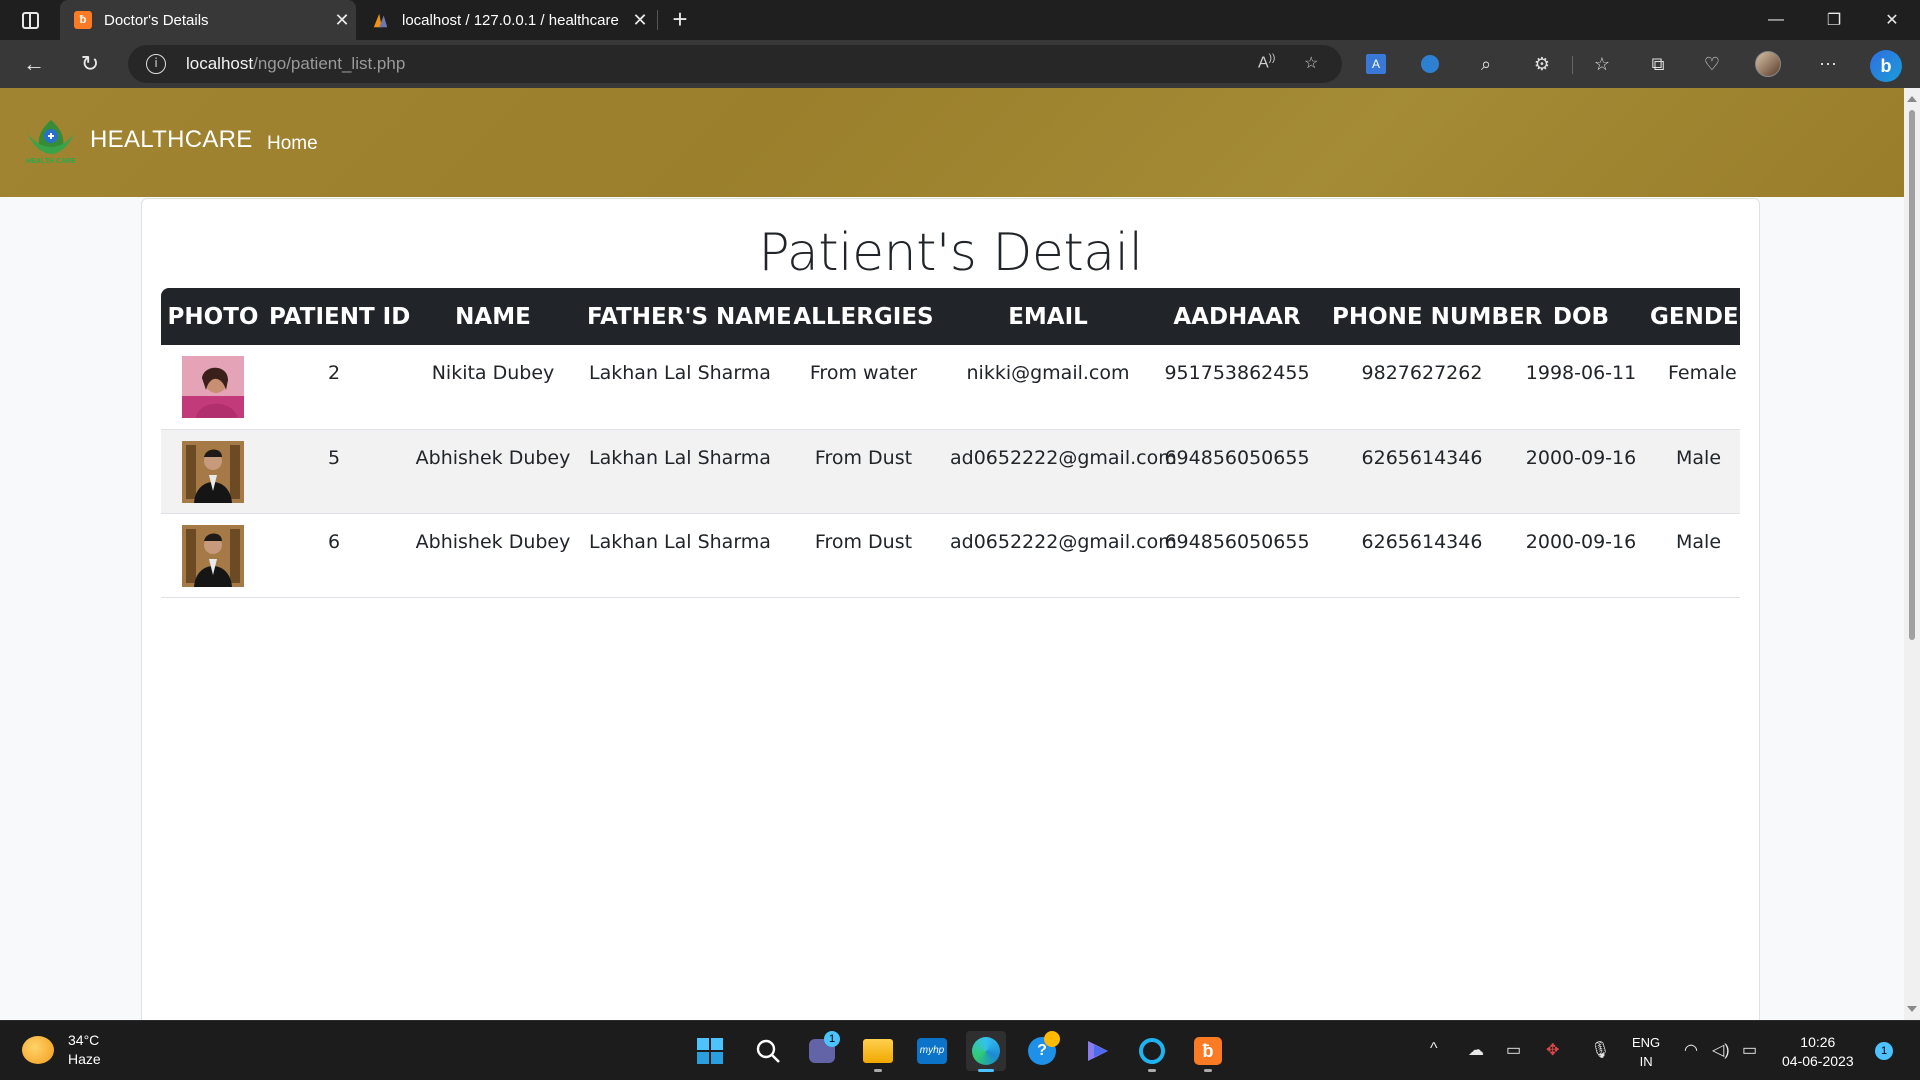 The height and width of the screenshot is (1080, 1920). I want to click on email-cell: ad0652222@gmail.com, so click(1063, 555).